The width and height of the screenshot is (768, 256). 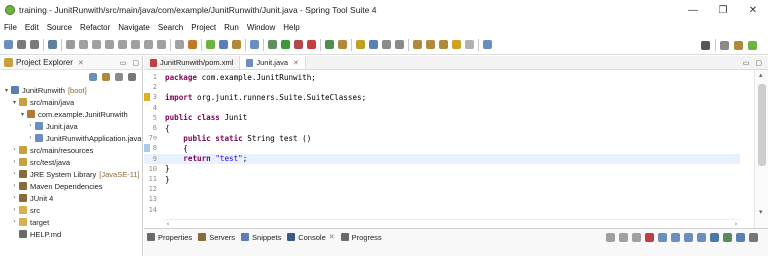 What do you see at coordinates (693, 10) in the screenshot?
I see `minimize-button: —` at bounding box center [693, 10].